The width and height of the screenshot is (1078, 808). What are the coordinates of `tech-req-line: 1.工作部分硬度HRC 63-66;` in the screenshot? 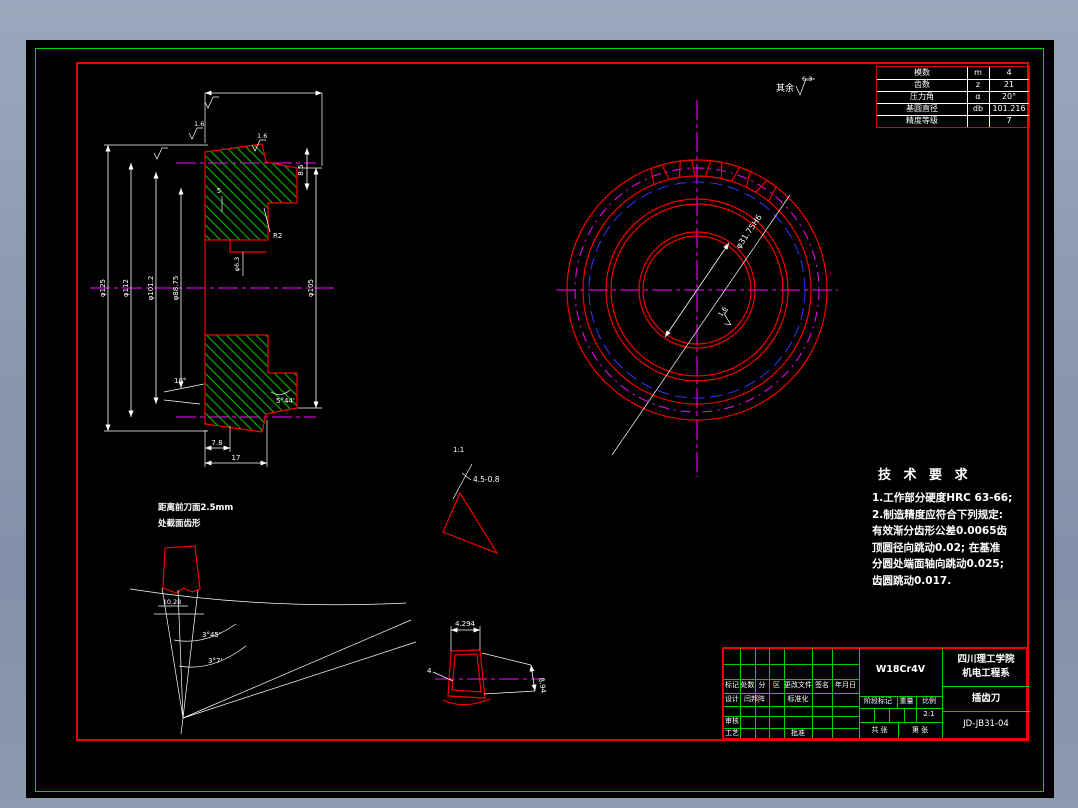 It's located at (942, 498).